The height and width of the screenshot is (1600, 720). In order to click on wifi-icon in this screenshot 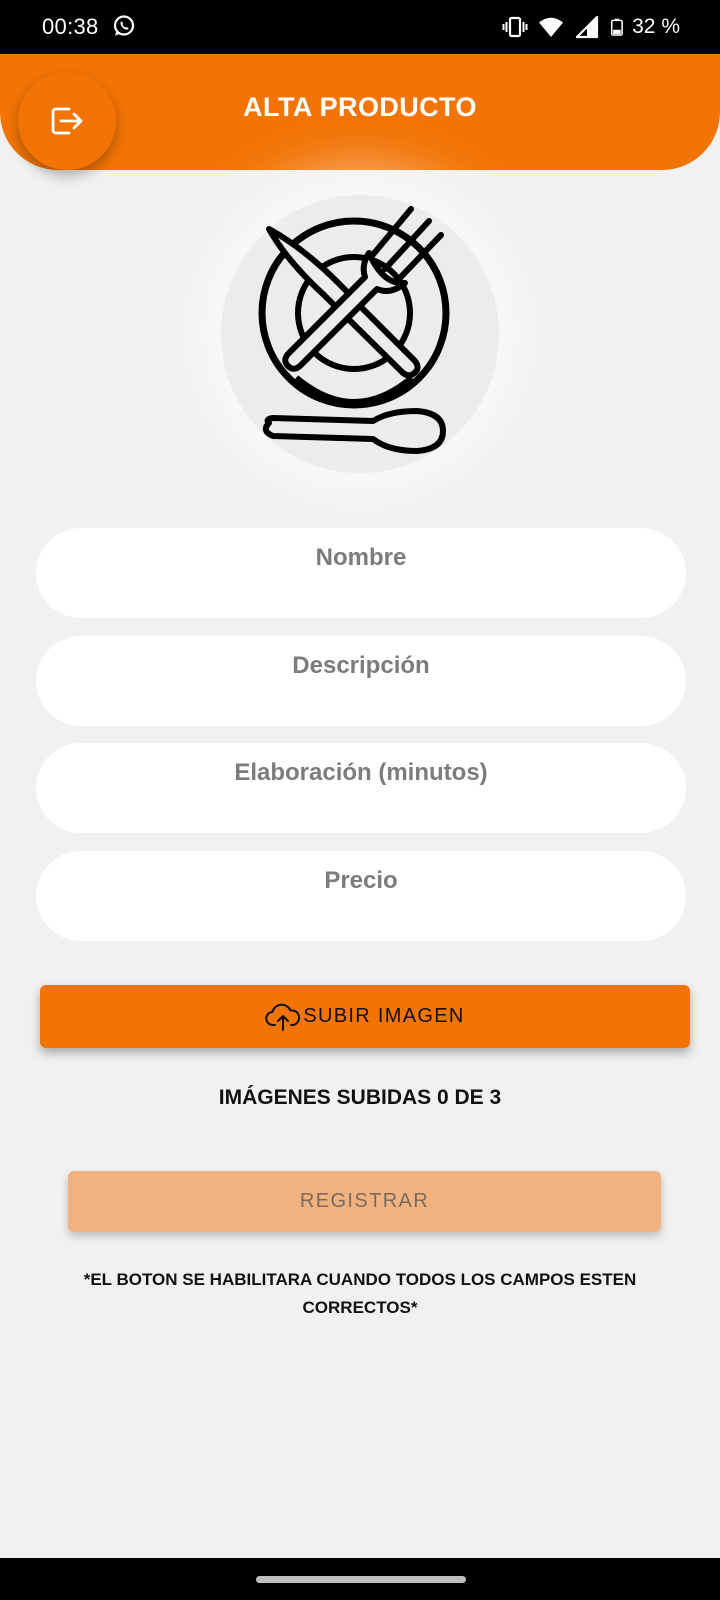, I will do `click(551, 27)`.